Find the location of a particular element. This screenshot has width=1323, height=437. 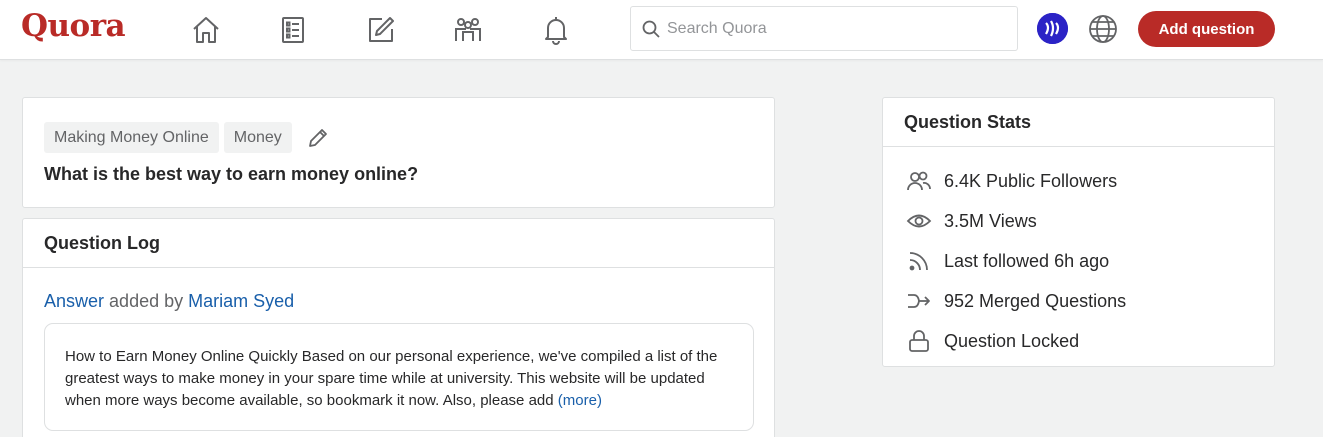

search-bar is located at coordinates (824, 28).